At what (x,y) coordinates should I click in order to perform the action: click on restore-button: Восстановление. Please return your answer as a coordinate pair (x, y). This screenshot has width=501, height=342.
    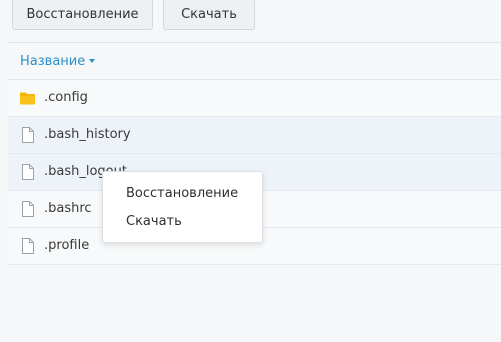
    Looking at the image, I should click on (82, 15).